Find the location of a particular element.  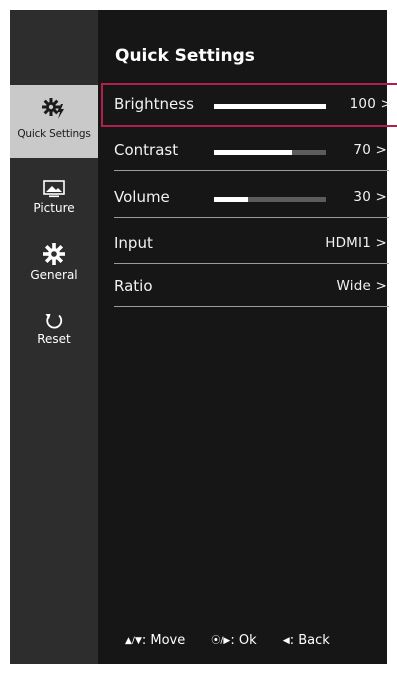

key-guide: ▲/▼: Move ⦿/▶: Ok ◀: Back is located at coordinates (227, 640).